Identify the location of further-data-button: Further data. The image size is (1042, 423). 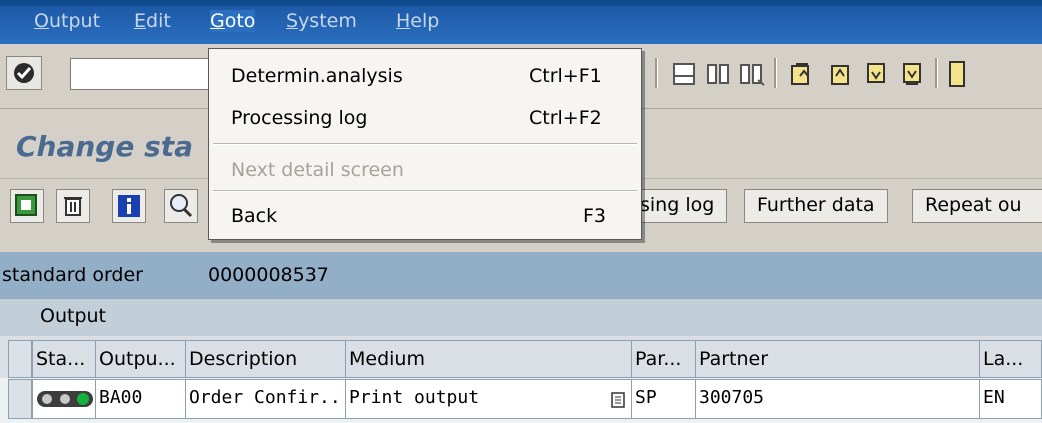
(816, 206).